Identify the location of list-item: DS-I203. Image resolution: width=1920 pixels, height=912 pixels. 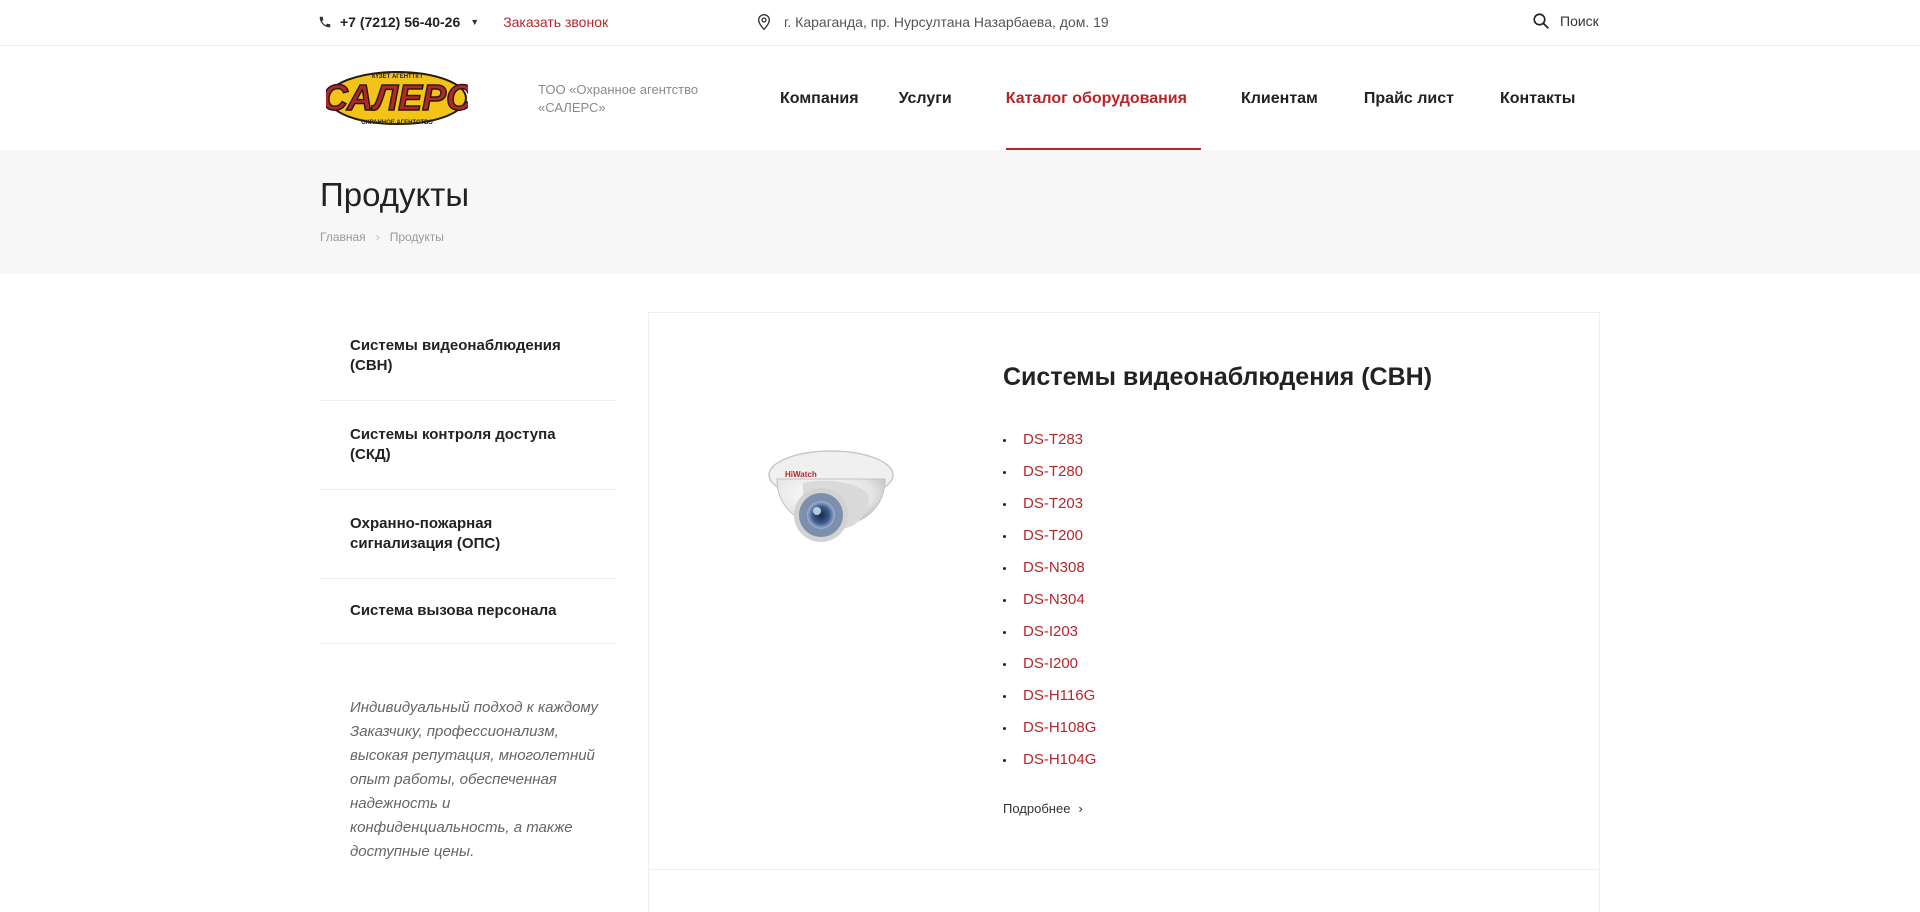
(1049, 637).